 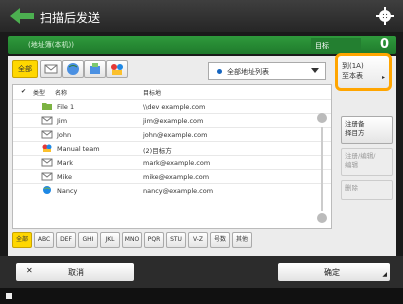 What do you see at coordinates (242, 240) in the screenshot?
I see `index-tab-other: 其他` at bounding box center [242, 240].